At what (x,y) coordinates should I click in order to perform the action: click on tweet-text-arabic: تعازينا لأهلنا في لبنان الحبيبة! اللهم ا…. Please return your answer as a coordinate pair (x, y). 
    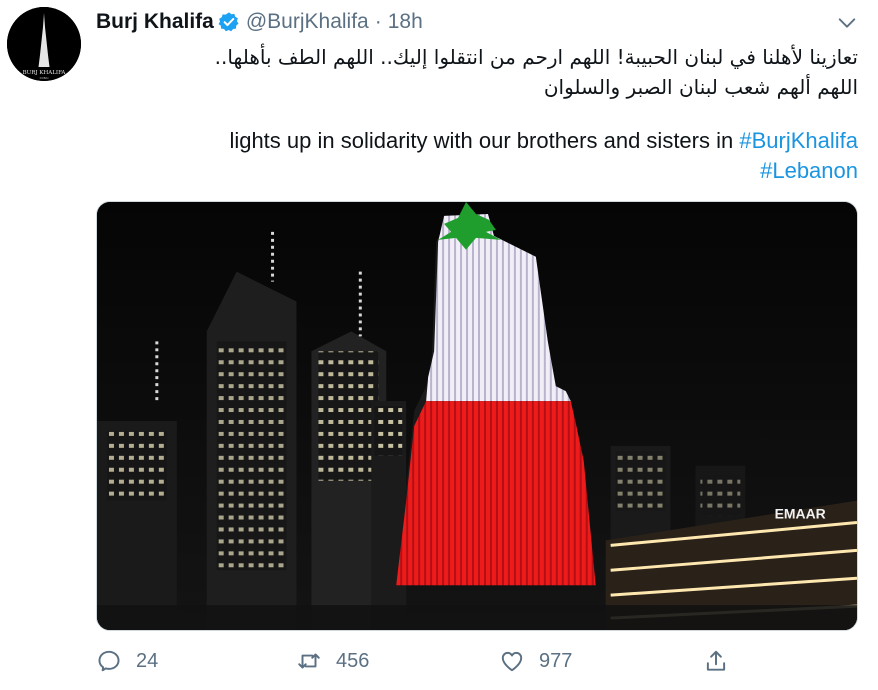
    Looking at the image, I should click on (479, 72).